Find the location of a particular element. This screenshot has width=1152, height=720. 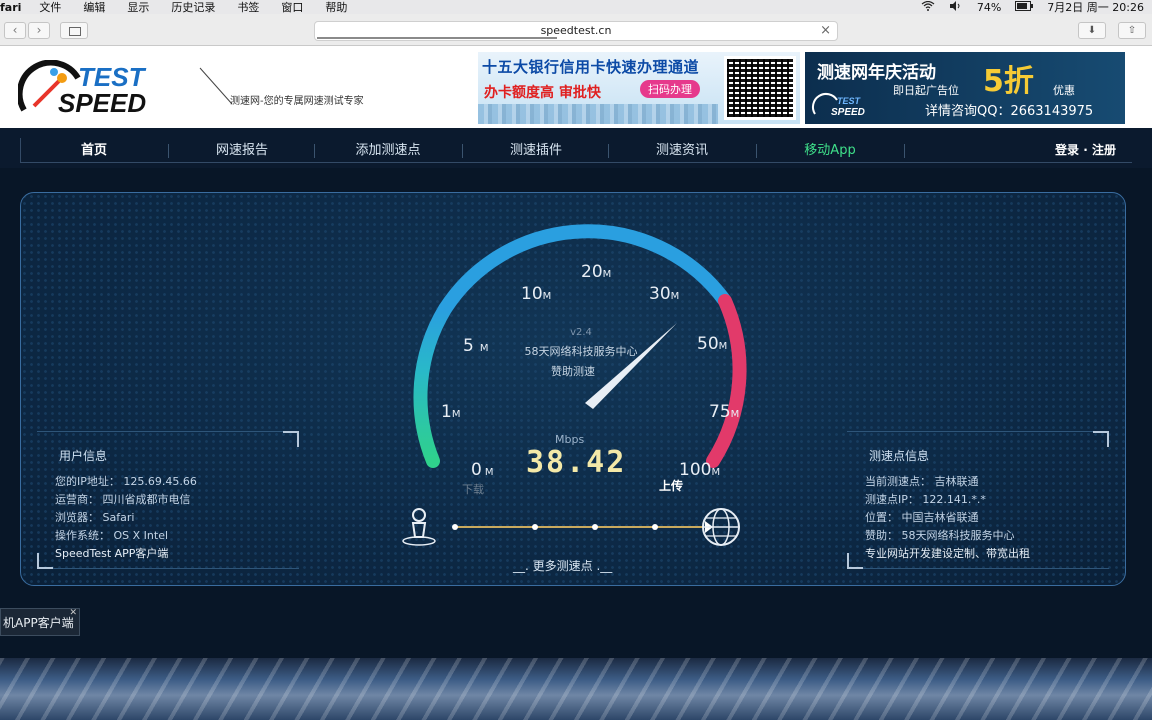

nav-item-report: 网速报告 is located at coordinates (242, 148).